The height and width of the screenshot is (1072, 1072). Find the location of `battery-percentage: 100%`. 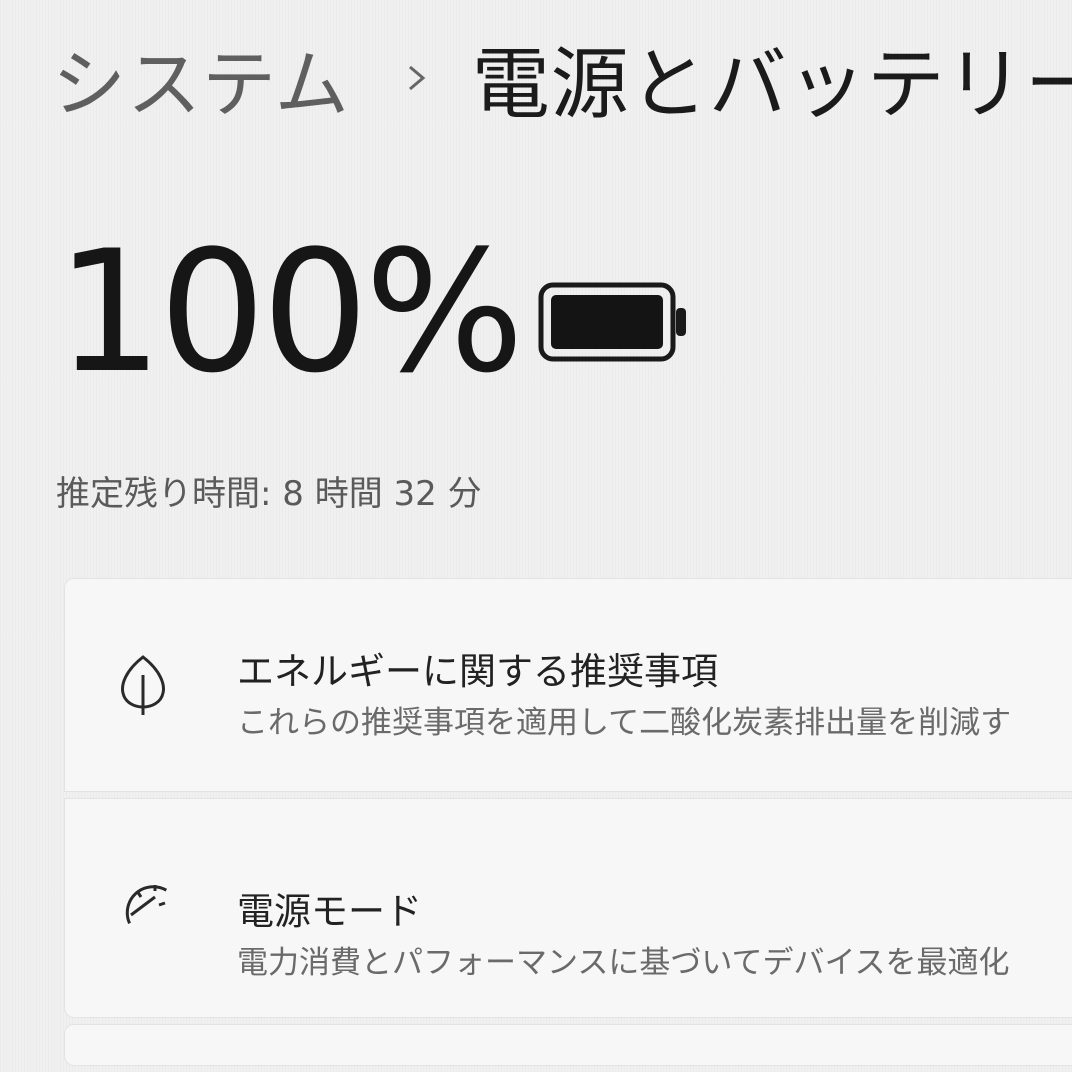

battery-percentage: 100% is located at coordinates (290, 312).